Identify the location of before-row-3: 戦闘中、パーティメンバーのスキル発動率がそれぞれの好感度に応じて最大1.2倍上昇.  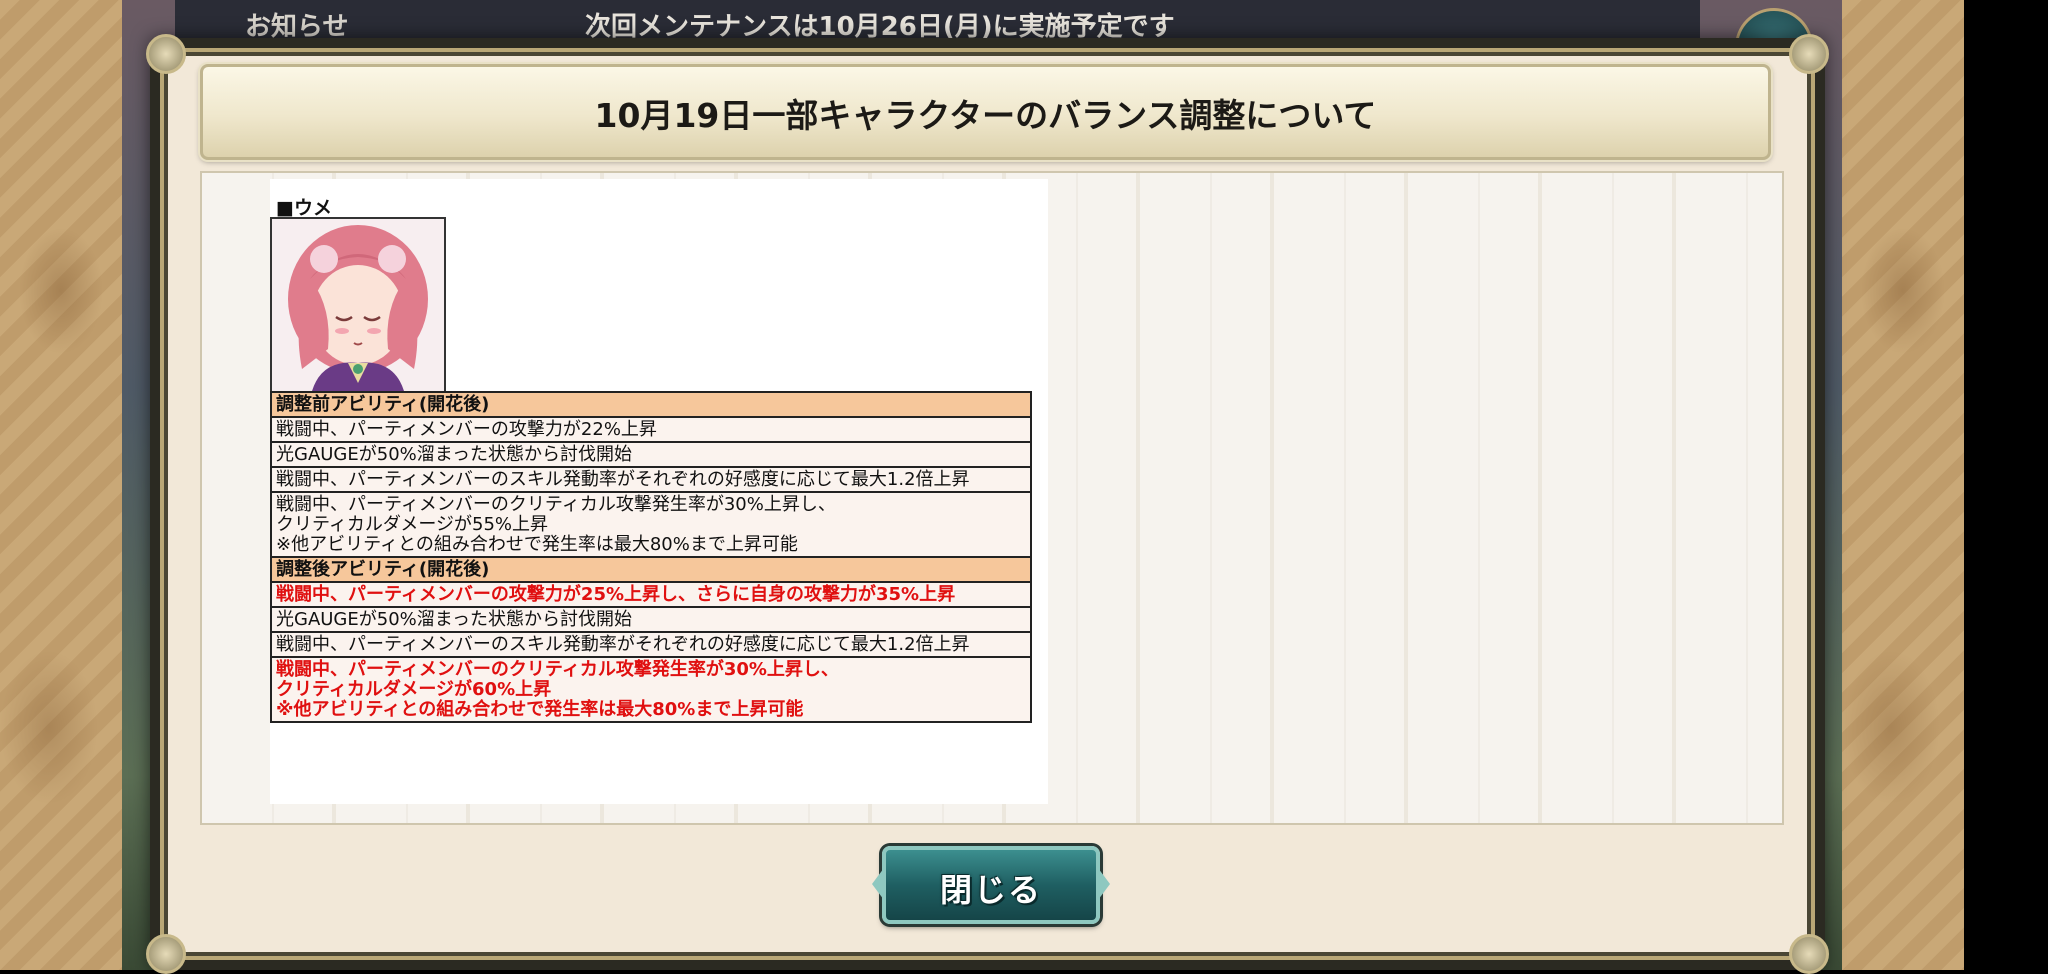
(651, 479).